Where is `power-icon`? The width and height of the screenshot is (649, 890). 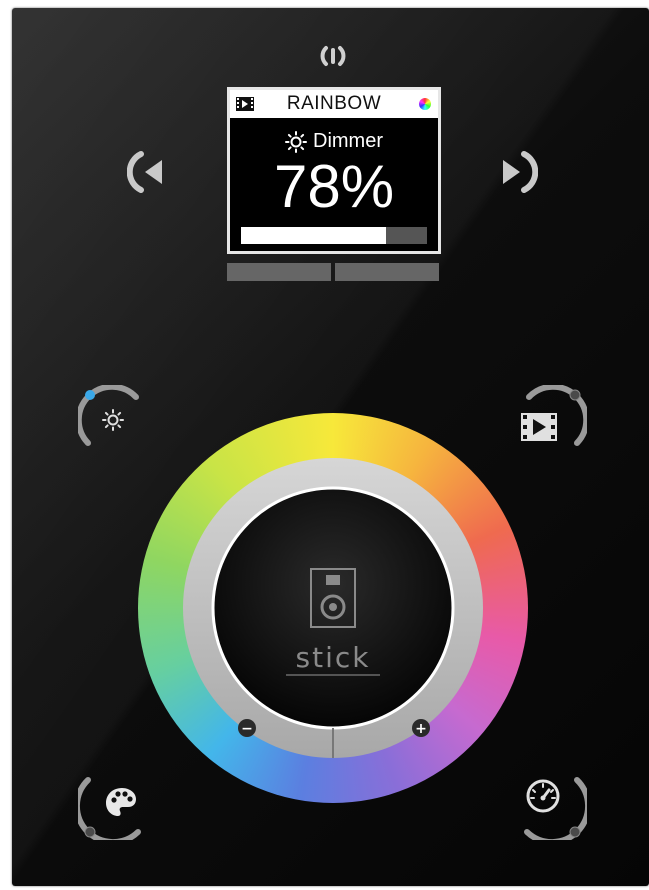
power-icon is located at coordinates (333, 56).